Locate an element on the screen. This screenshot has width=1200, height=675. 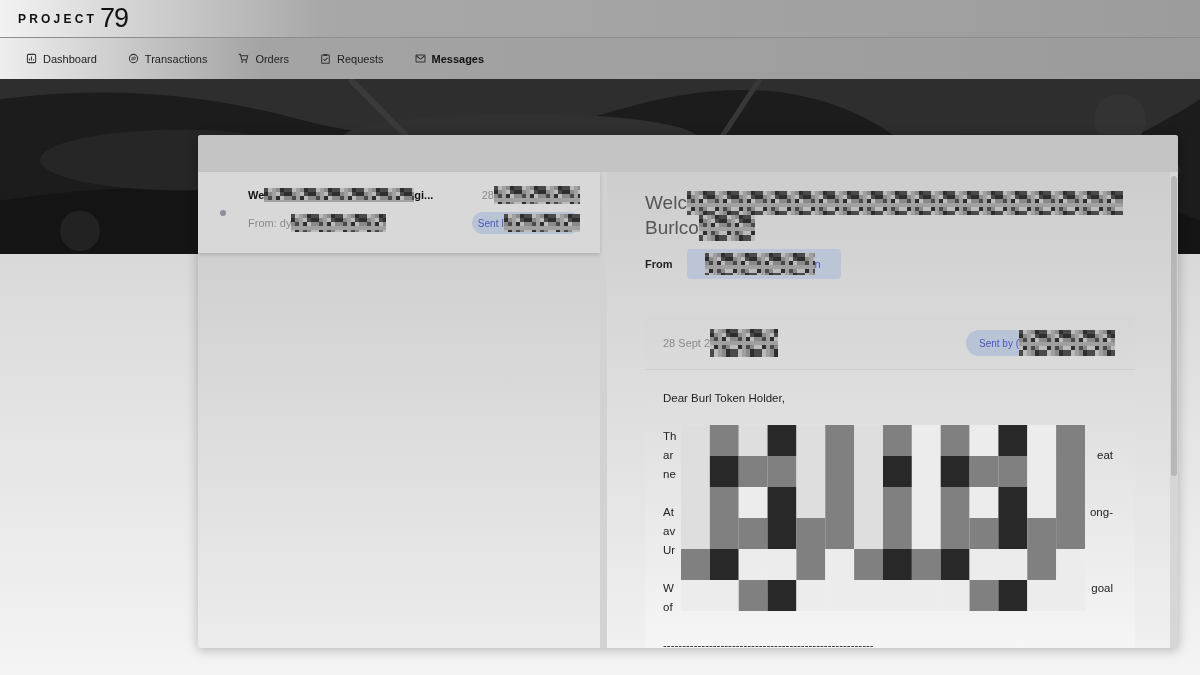
nav-tab: Messages is located at coordinates (449, 58).